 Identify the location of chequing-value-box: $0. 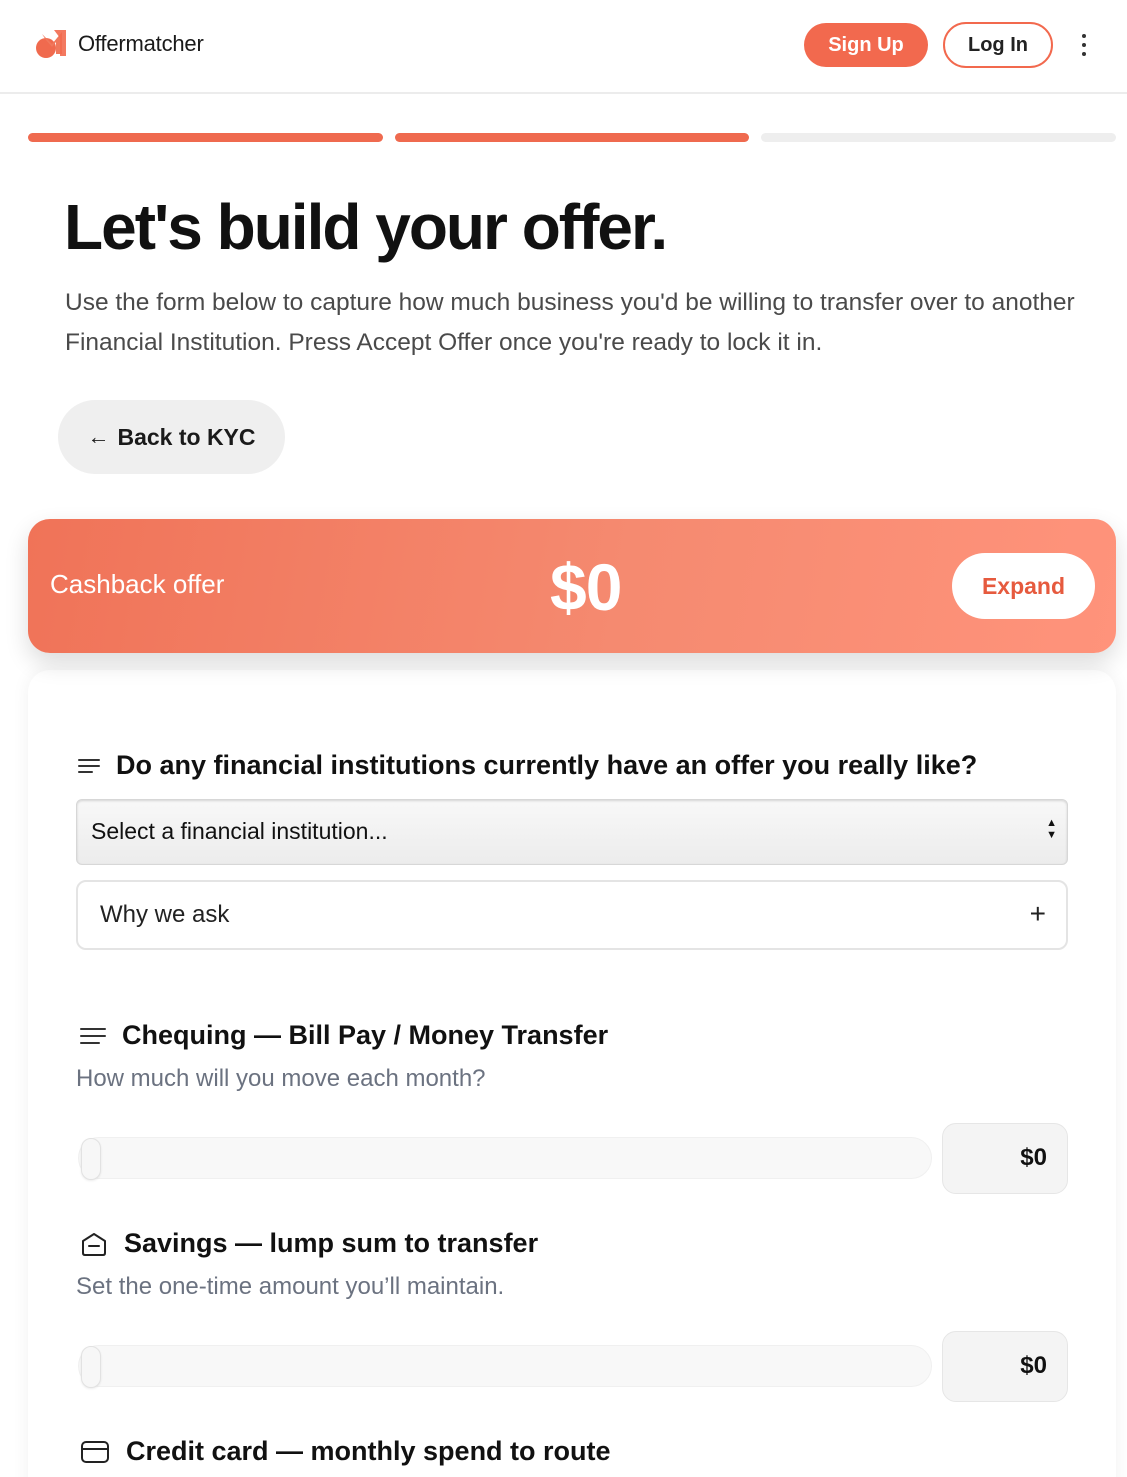
(1005, 1158).